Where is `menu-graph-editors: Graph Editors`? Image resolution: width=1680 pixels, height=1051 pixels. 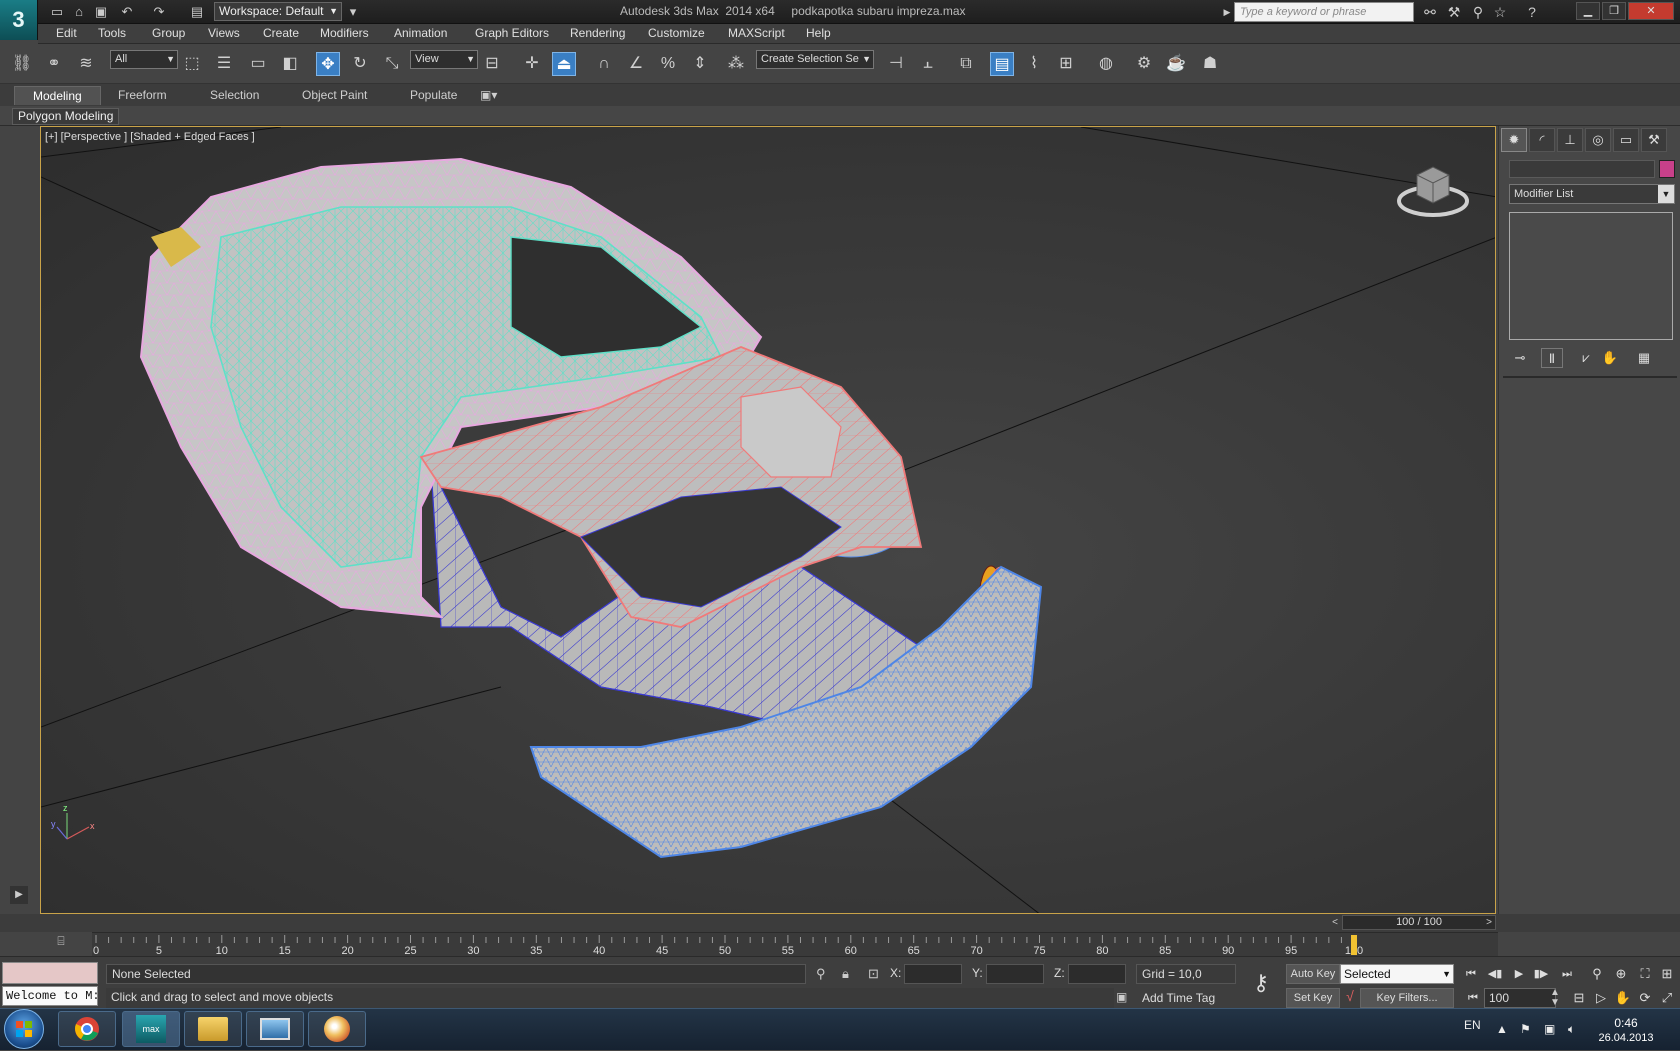
menu-graph-editors: Graph Editors is located at coordinates (512, 33).